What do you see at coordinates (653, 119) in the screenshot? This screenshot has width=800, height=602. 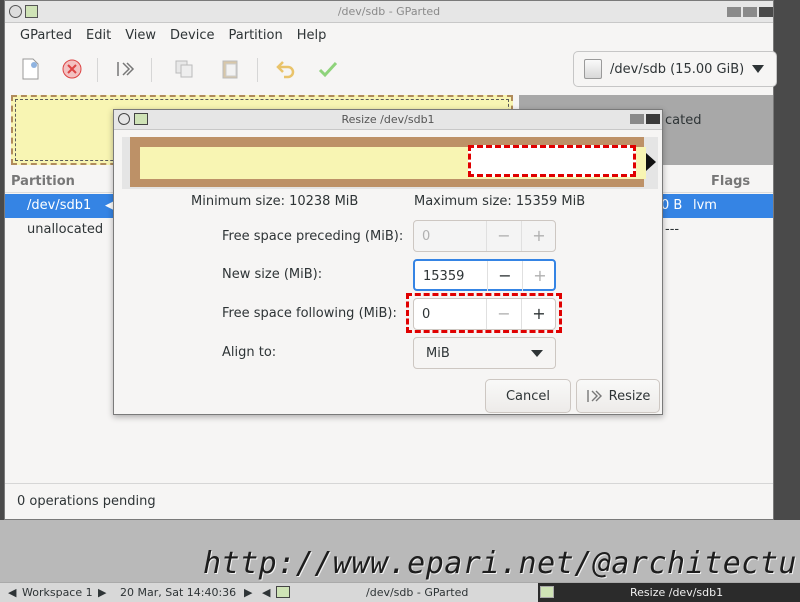 I see `dialog-close-button` at bounding box center [653, 119].